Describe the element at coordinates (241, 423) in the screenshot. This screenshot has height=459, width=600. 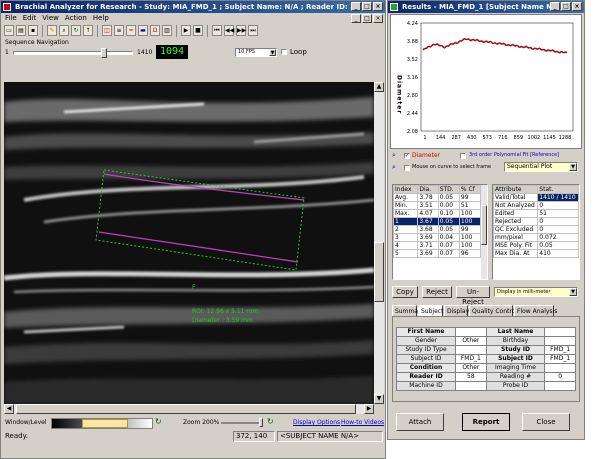
I see `zoom-slider-track` at that location.